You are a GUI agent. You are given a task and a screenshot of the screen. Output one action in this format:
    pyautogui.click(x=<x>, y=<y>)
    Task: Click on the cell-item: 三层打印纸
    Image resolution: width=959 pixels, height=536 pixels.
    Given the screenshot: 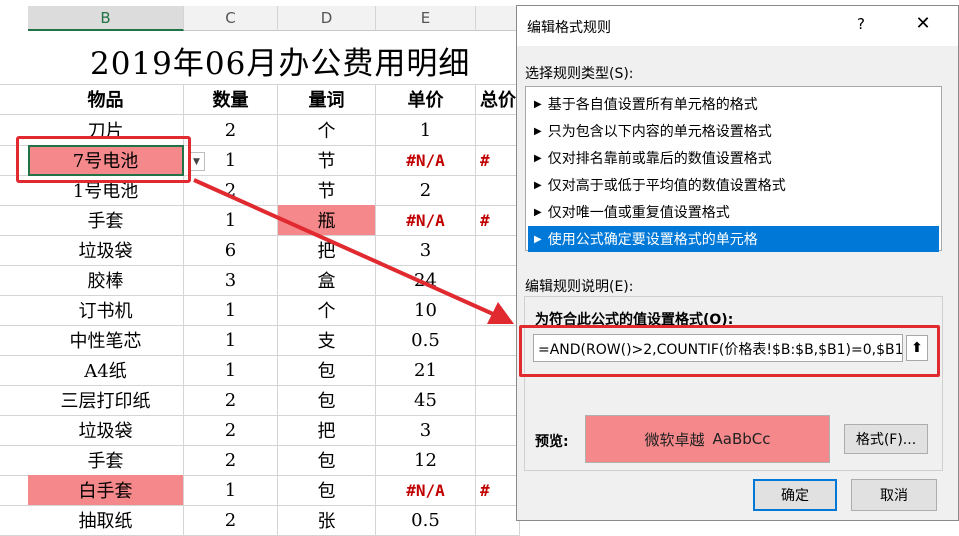 What is the action you would take?
    pyautogui.click(x=106, y=400)
    